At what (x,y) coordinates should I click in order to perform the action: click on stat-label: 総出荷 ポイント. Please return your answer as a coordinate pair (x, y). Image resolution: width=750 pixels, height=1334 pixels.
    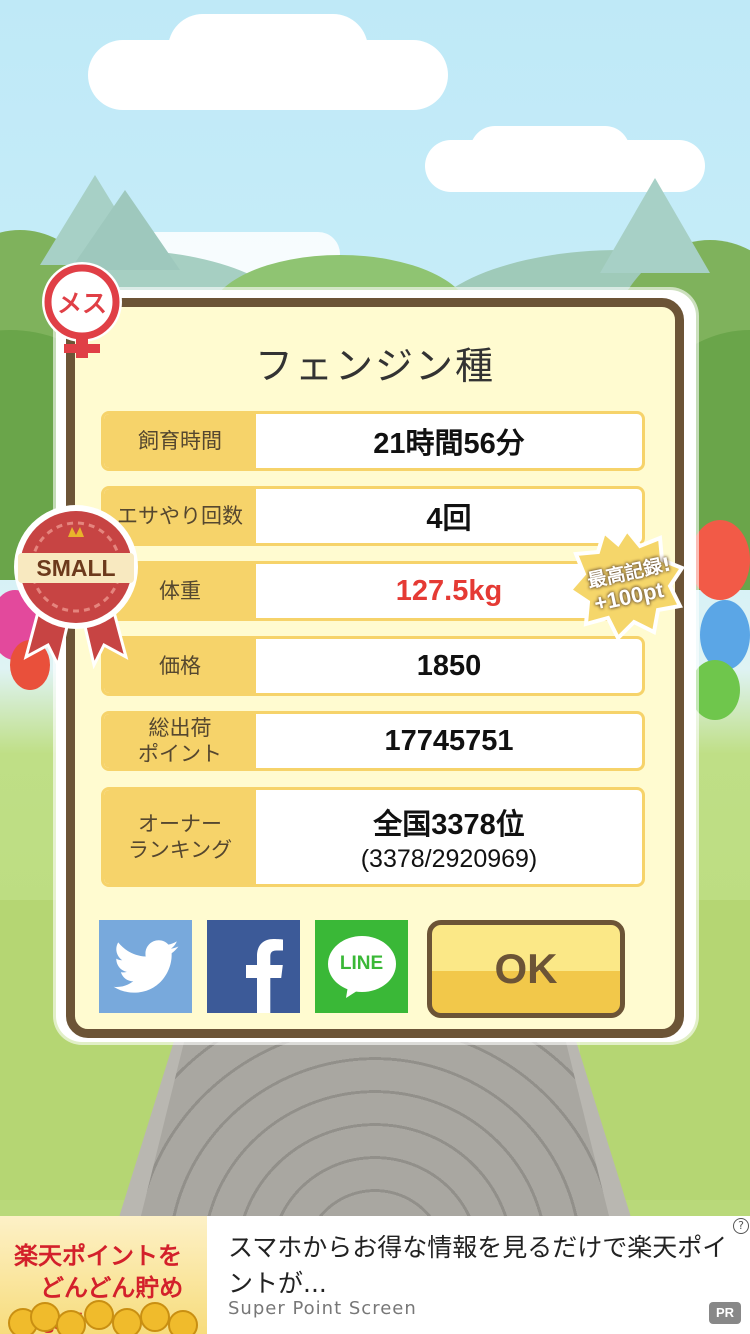
    Looking at the image, I should click on (180, 741).